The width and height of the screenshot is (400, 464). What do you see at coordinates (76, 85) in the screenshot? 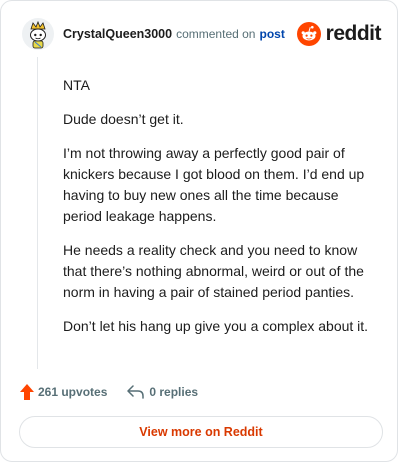
I see `comment-paragraph: NTA` at bounding box center [76, 85].